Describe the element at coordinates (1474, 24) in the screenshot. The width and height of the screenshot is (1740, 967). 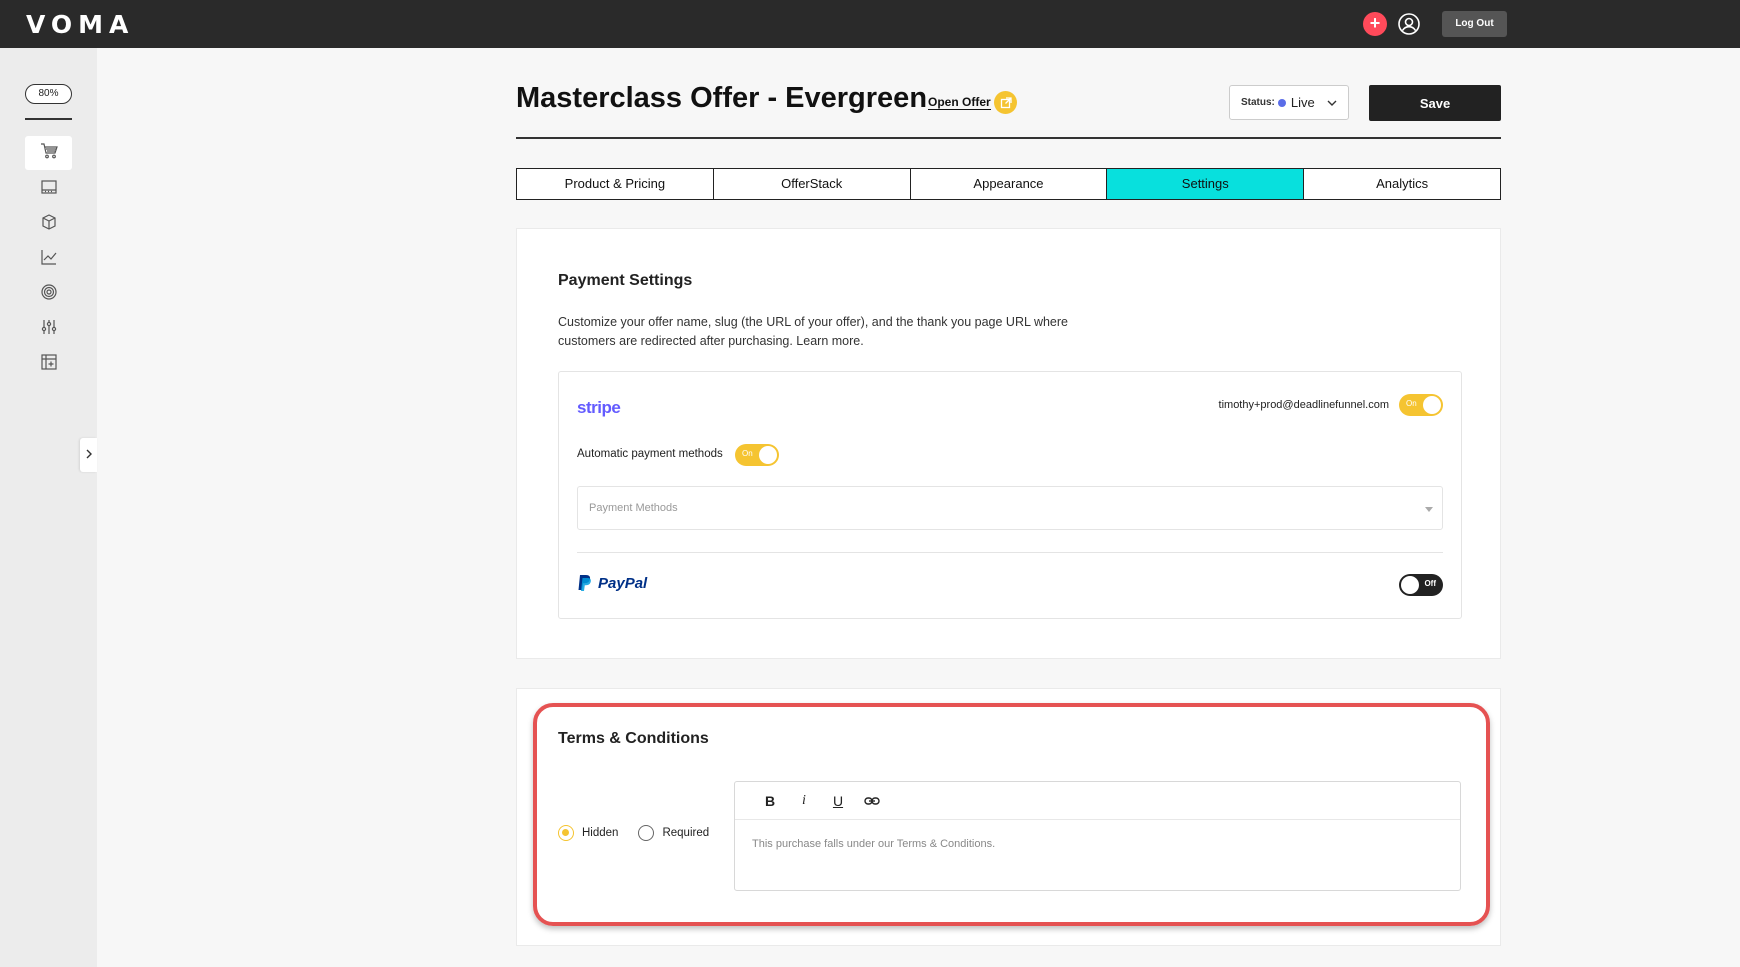
I see `logout-button: Log Out` at that location.